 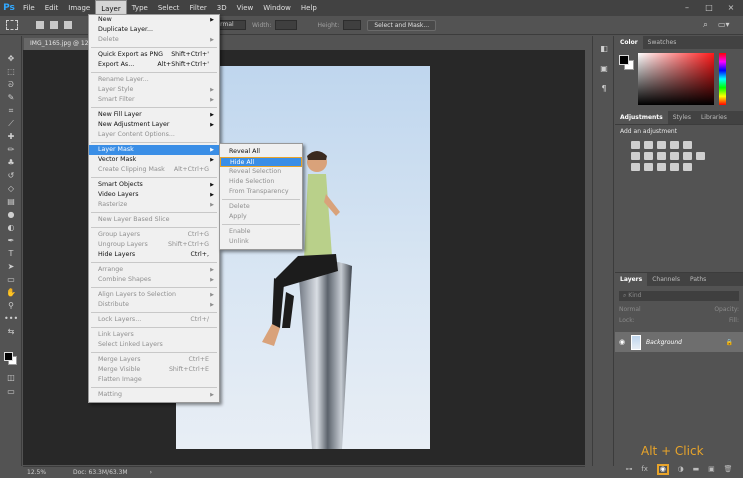 I want to click on menu-window: Window, so click(x=277, y=8).